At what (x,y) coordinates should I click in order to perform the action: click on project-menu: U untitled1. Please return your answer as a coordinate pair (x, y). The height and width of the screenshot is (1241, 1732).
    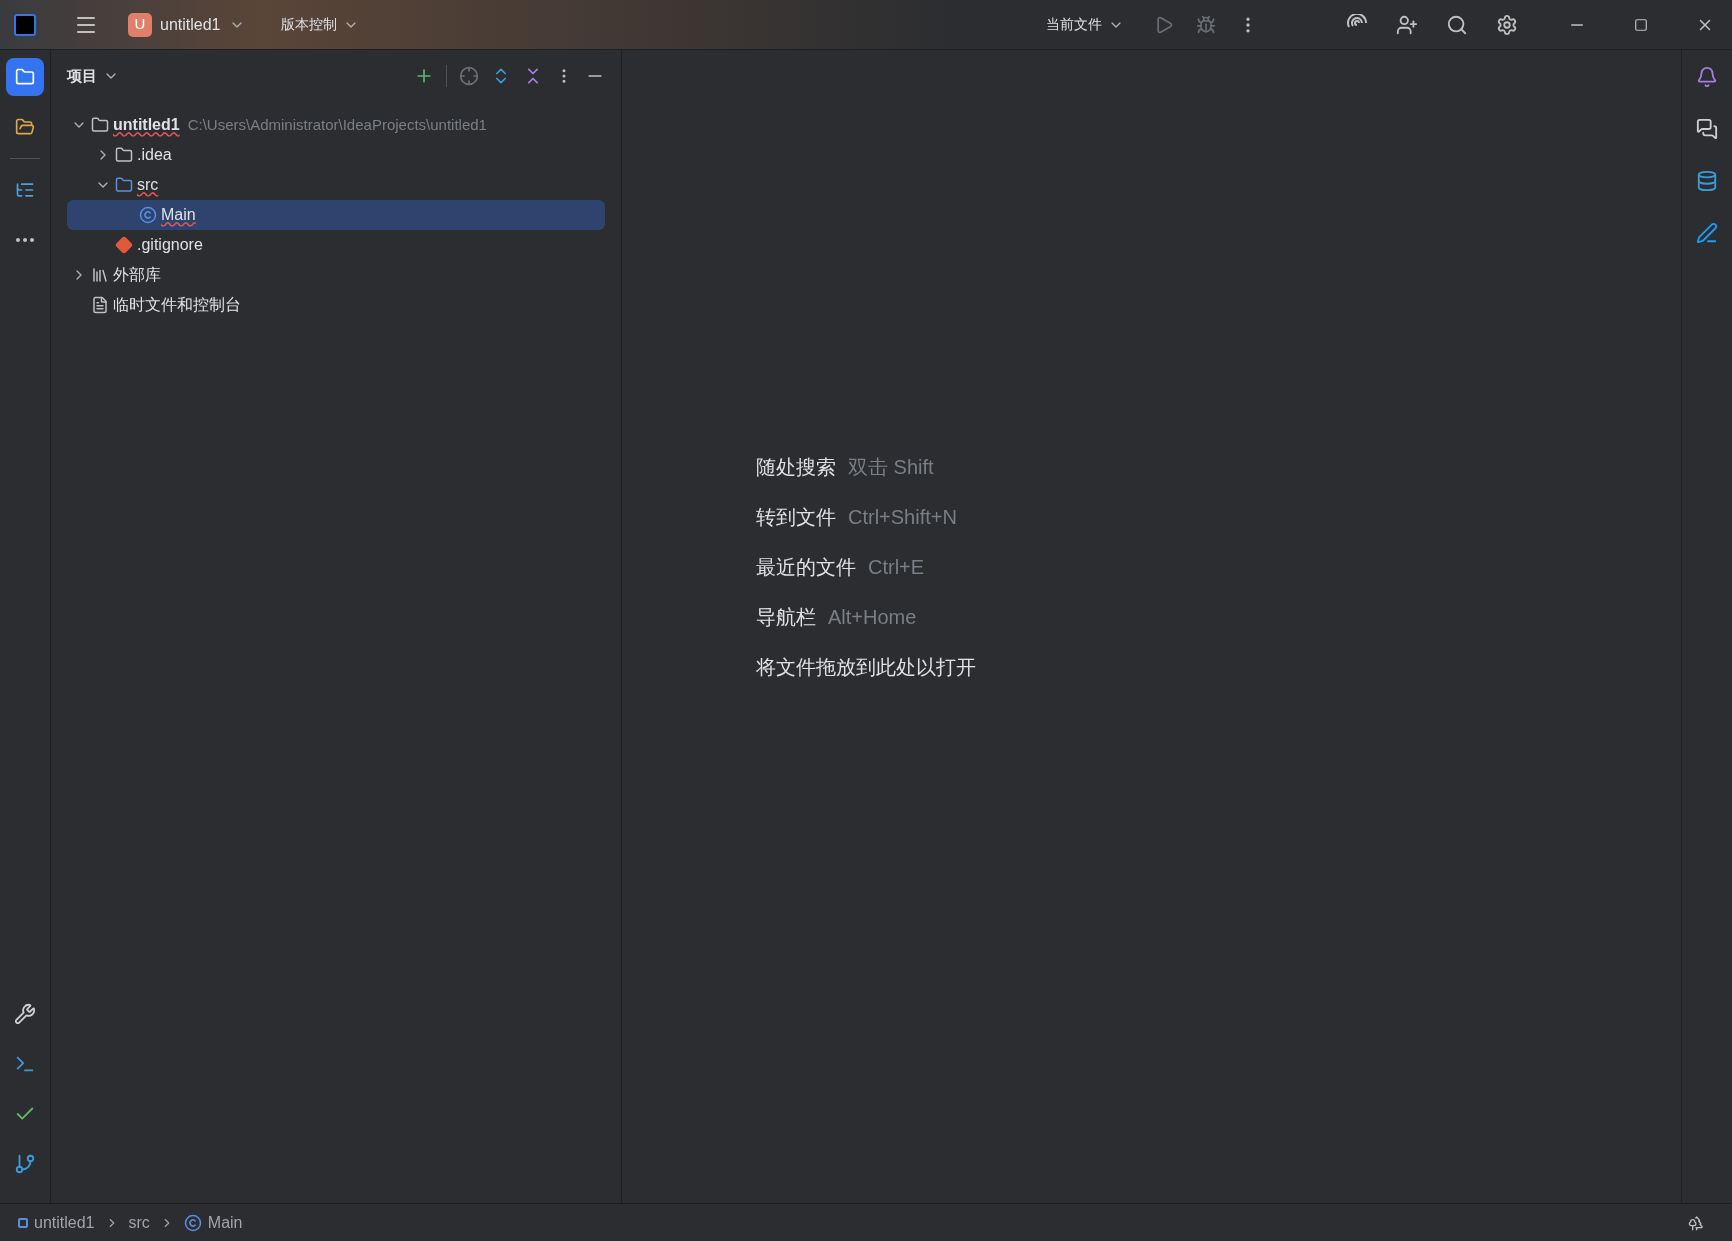
    Looking at the image, I should click on (186, 24).